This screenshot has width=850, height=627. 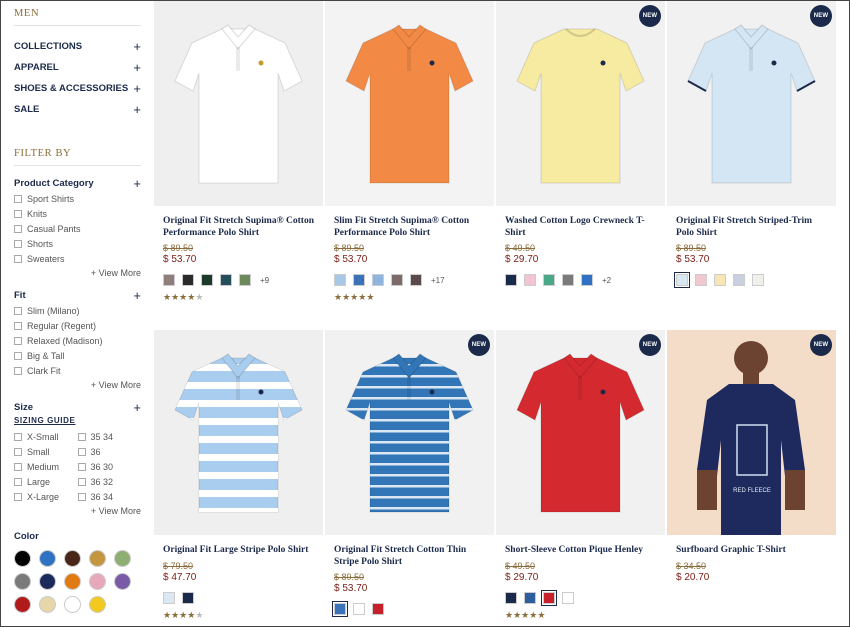 What do you see at coordinates (77, 340) in the screenshot?
I see `filter-option: Relaxed (Madison)` at bounding box center [77, 340].